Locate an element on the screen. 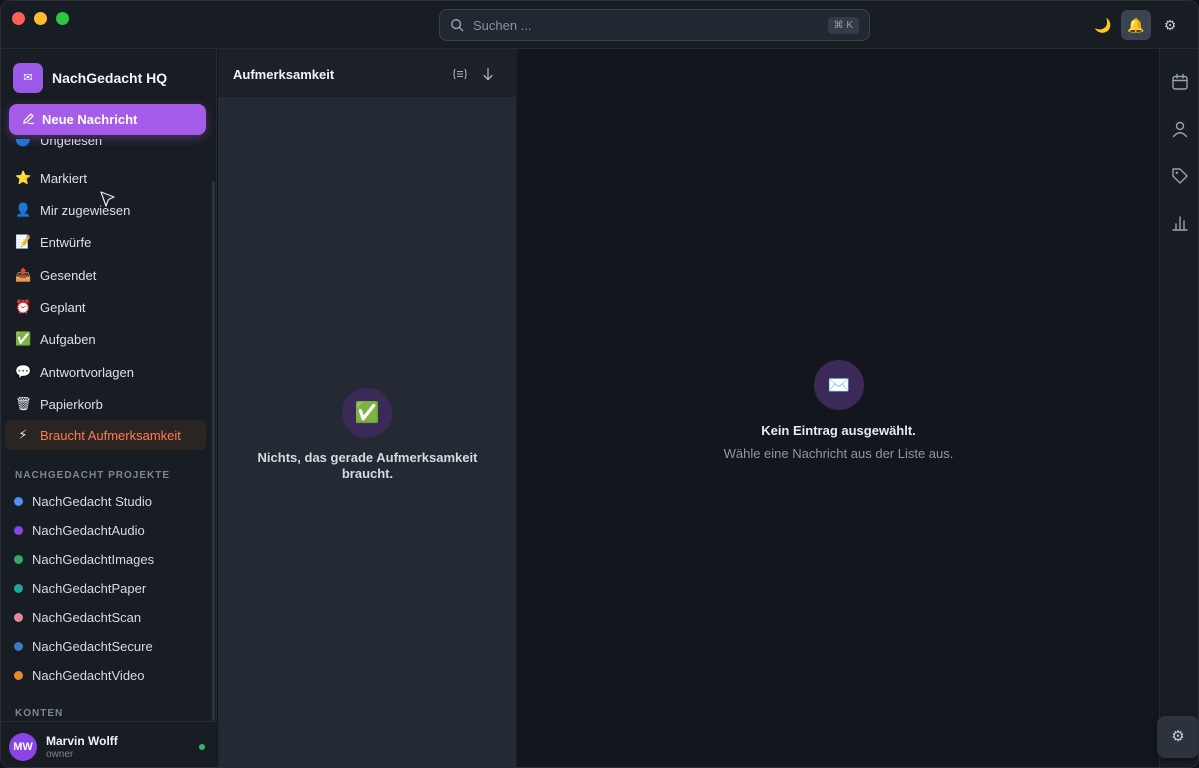 The height and width of the screenshot is (768, 1199). sidebar-item-label: Markiert is located at coordinates (63, 178).